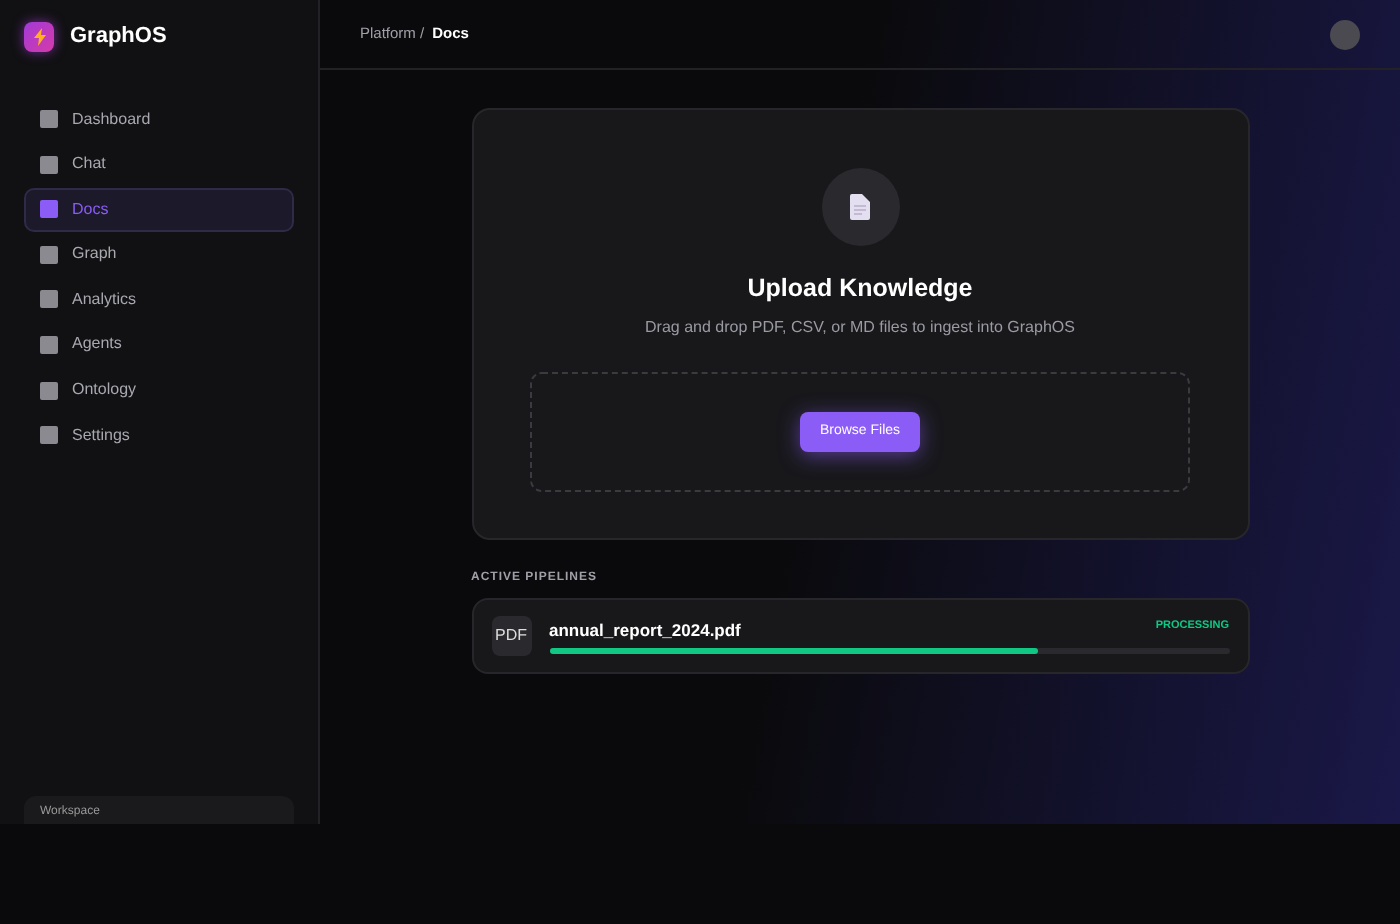 The height and width of the screenshot is (924, 1400). Describe the element at coordinates (860, 207) in the screenshot. I see `document-icon` at that location.